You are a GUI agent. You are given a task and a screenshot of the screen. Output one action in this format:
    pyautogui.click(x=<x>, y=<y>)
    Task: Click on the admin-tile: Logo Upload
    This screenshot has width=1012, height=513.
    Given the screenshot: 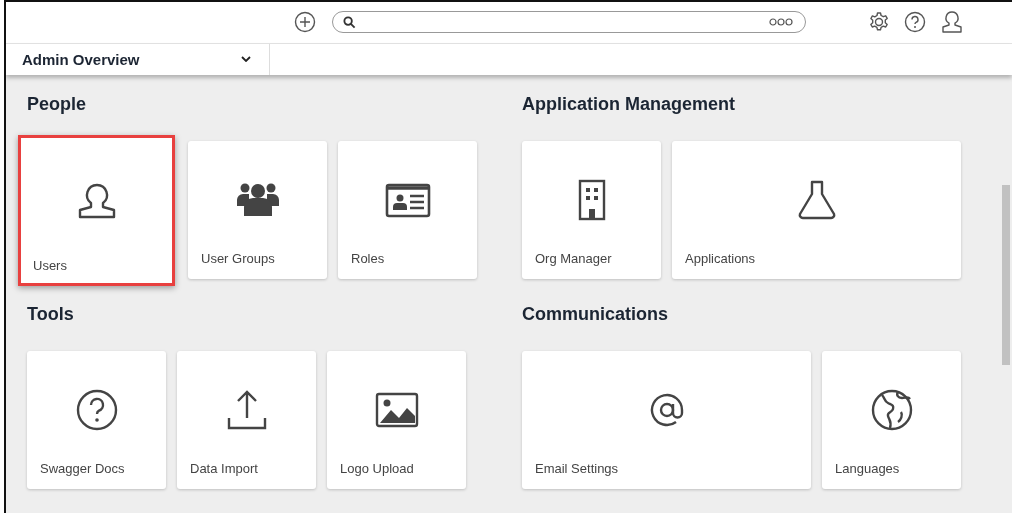 What is the action you would take?
    pyautogui.click(x=396, y=420)
    